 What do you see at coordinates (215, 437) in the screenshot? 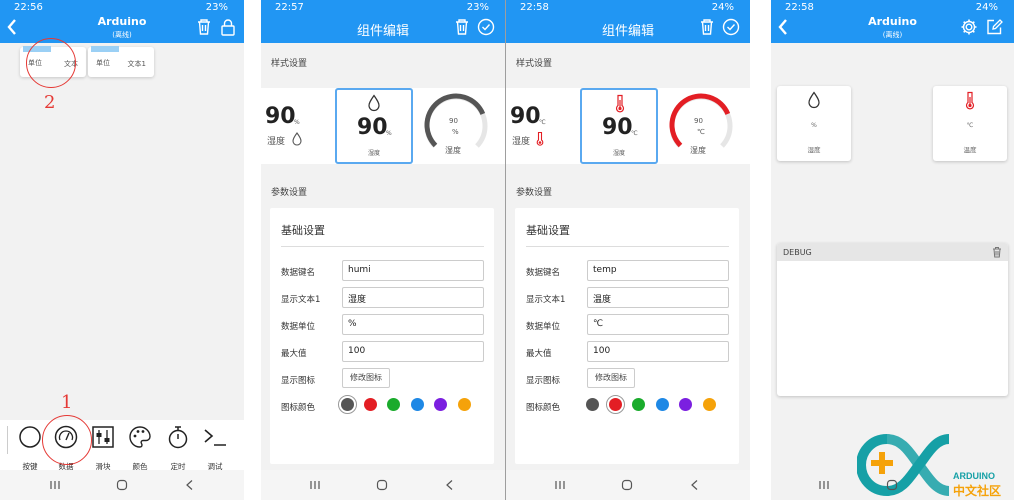
I see `terminal-icon` at bounding box center [215, 437].